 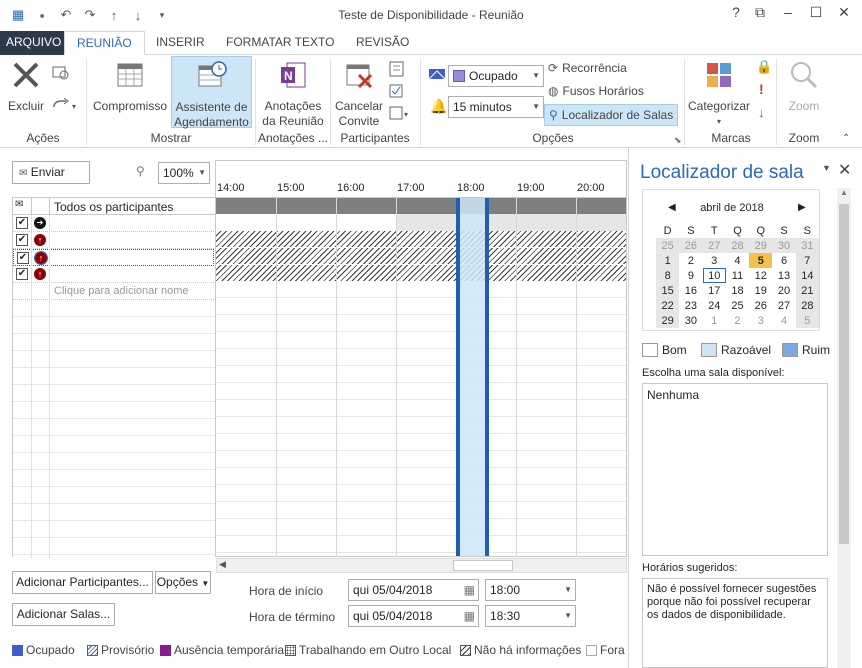 I want to click on calendar-day: 11, so click(x=737, y=275).